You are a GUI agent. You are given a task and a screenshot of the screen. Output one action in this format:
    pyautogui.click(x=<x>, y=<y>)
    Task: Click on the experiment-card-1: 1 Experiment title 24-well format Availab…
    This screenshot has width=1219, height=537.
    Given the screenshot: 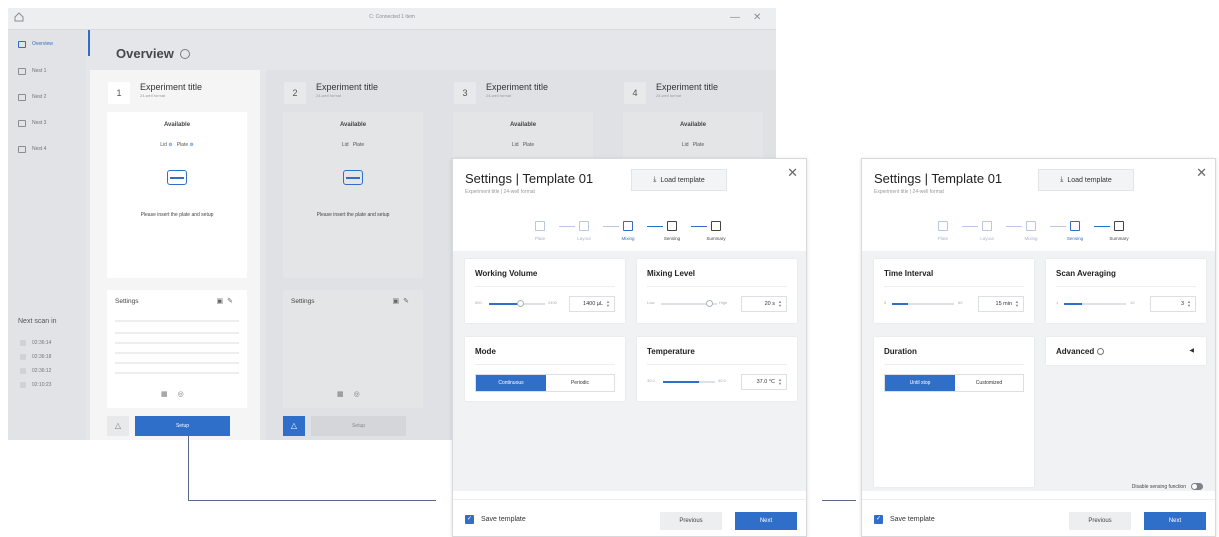 What is the action you would take?
    pyautogui.click(x=175, y=255)
    